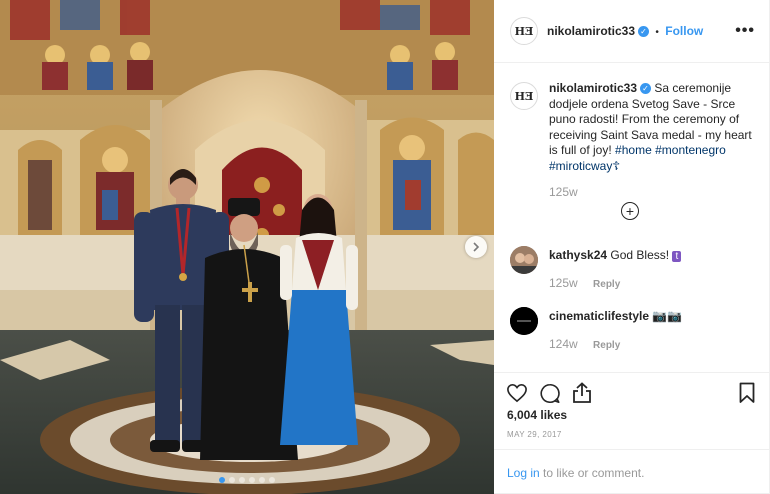  I want to click on avatar-logo, so click(524, 321).